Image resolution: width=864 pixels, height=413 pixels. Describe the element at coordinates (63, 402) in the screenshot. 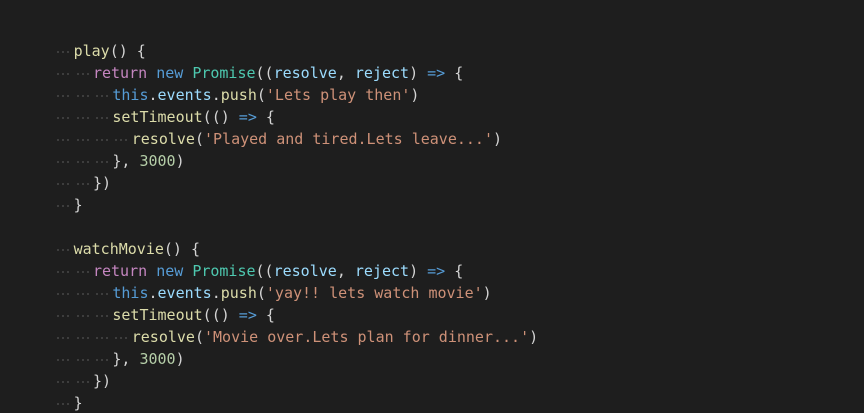

I see `indent-whitespace` at that location.